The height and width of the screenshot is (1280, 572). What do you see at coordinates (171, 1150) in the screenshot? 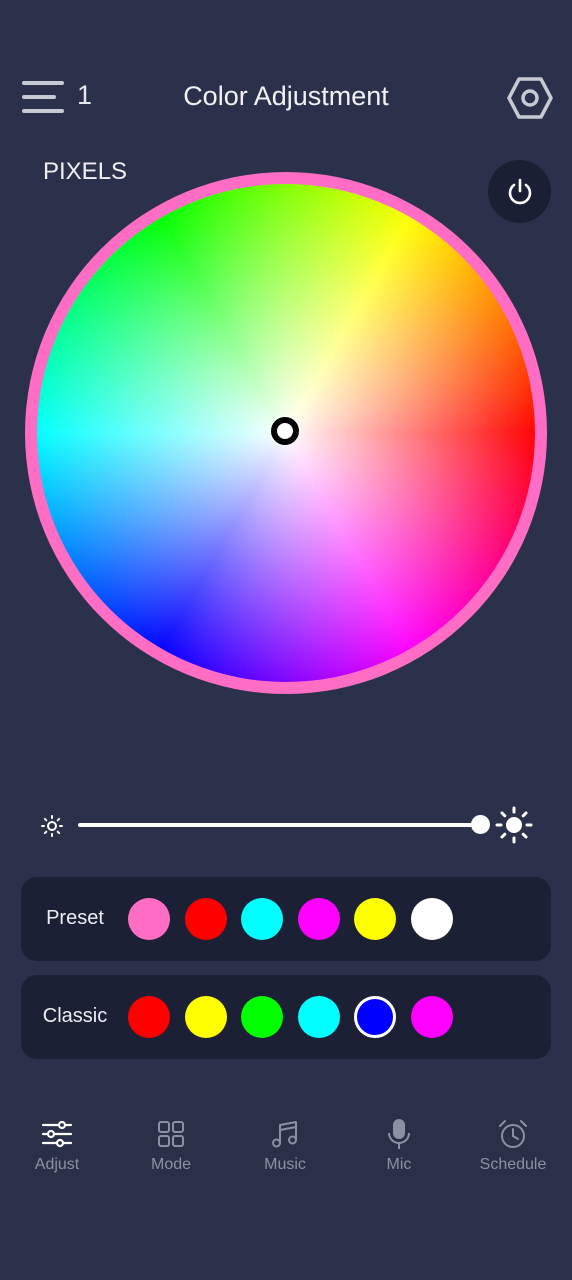
I see `nav-mode: Mode` at bounding box center [171, 1150].